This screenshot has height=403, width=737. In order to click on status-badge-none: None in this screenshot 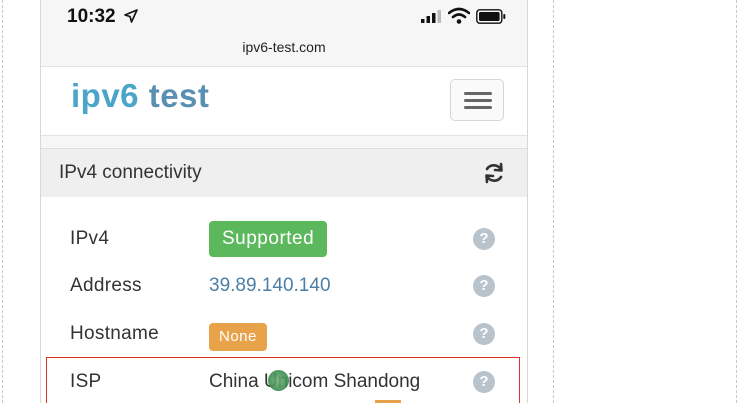, I will do `click(238, 337)`.